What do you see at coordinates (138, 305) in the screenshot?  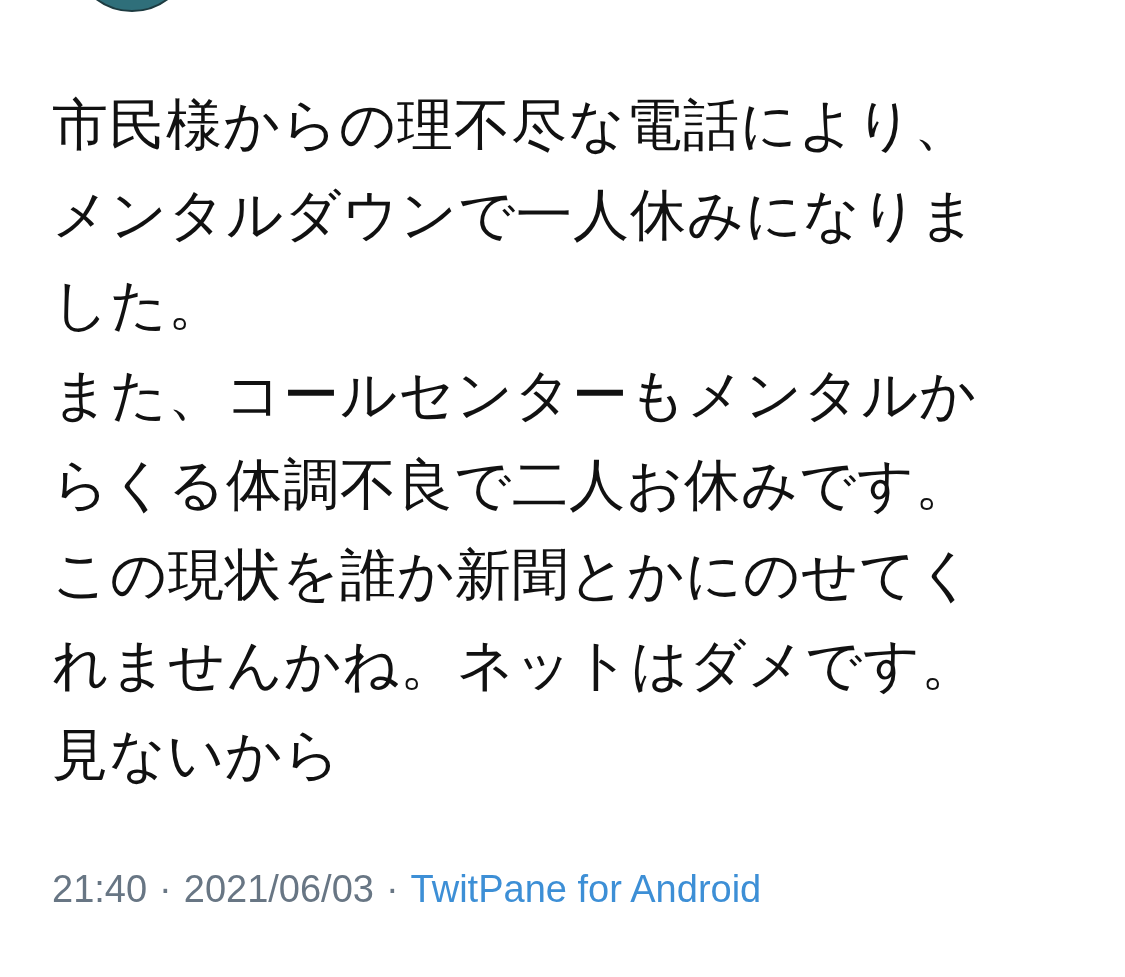 I see `tweet-text-line: した。` at bounding box center [138, 305].